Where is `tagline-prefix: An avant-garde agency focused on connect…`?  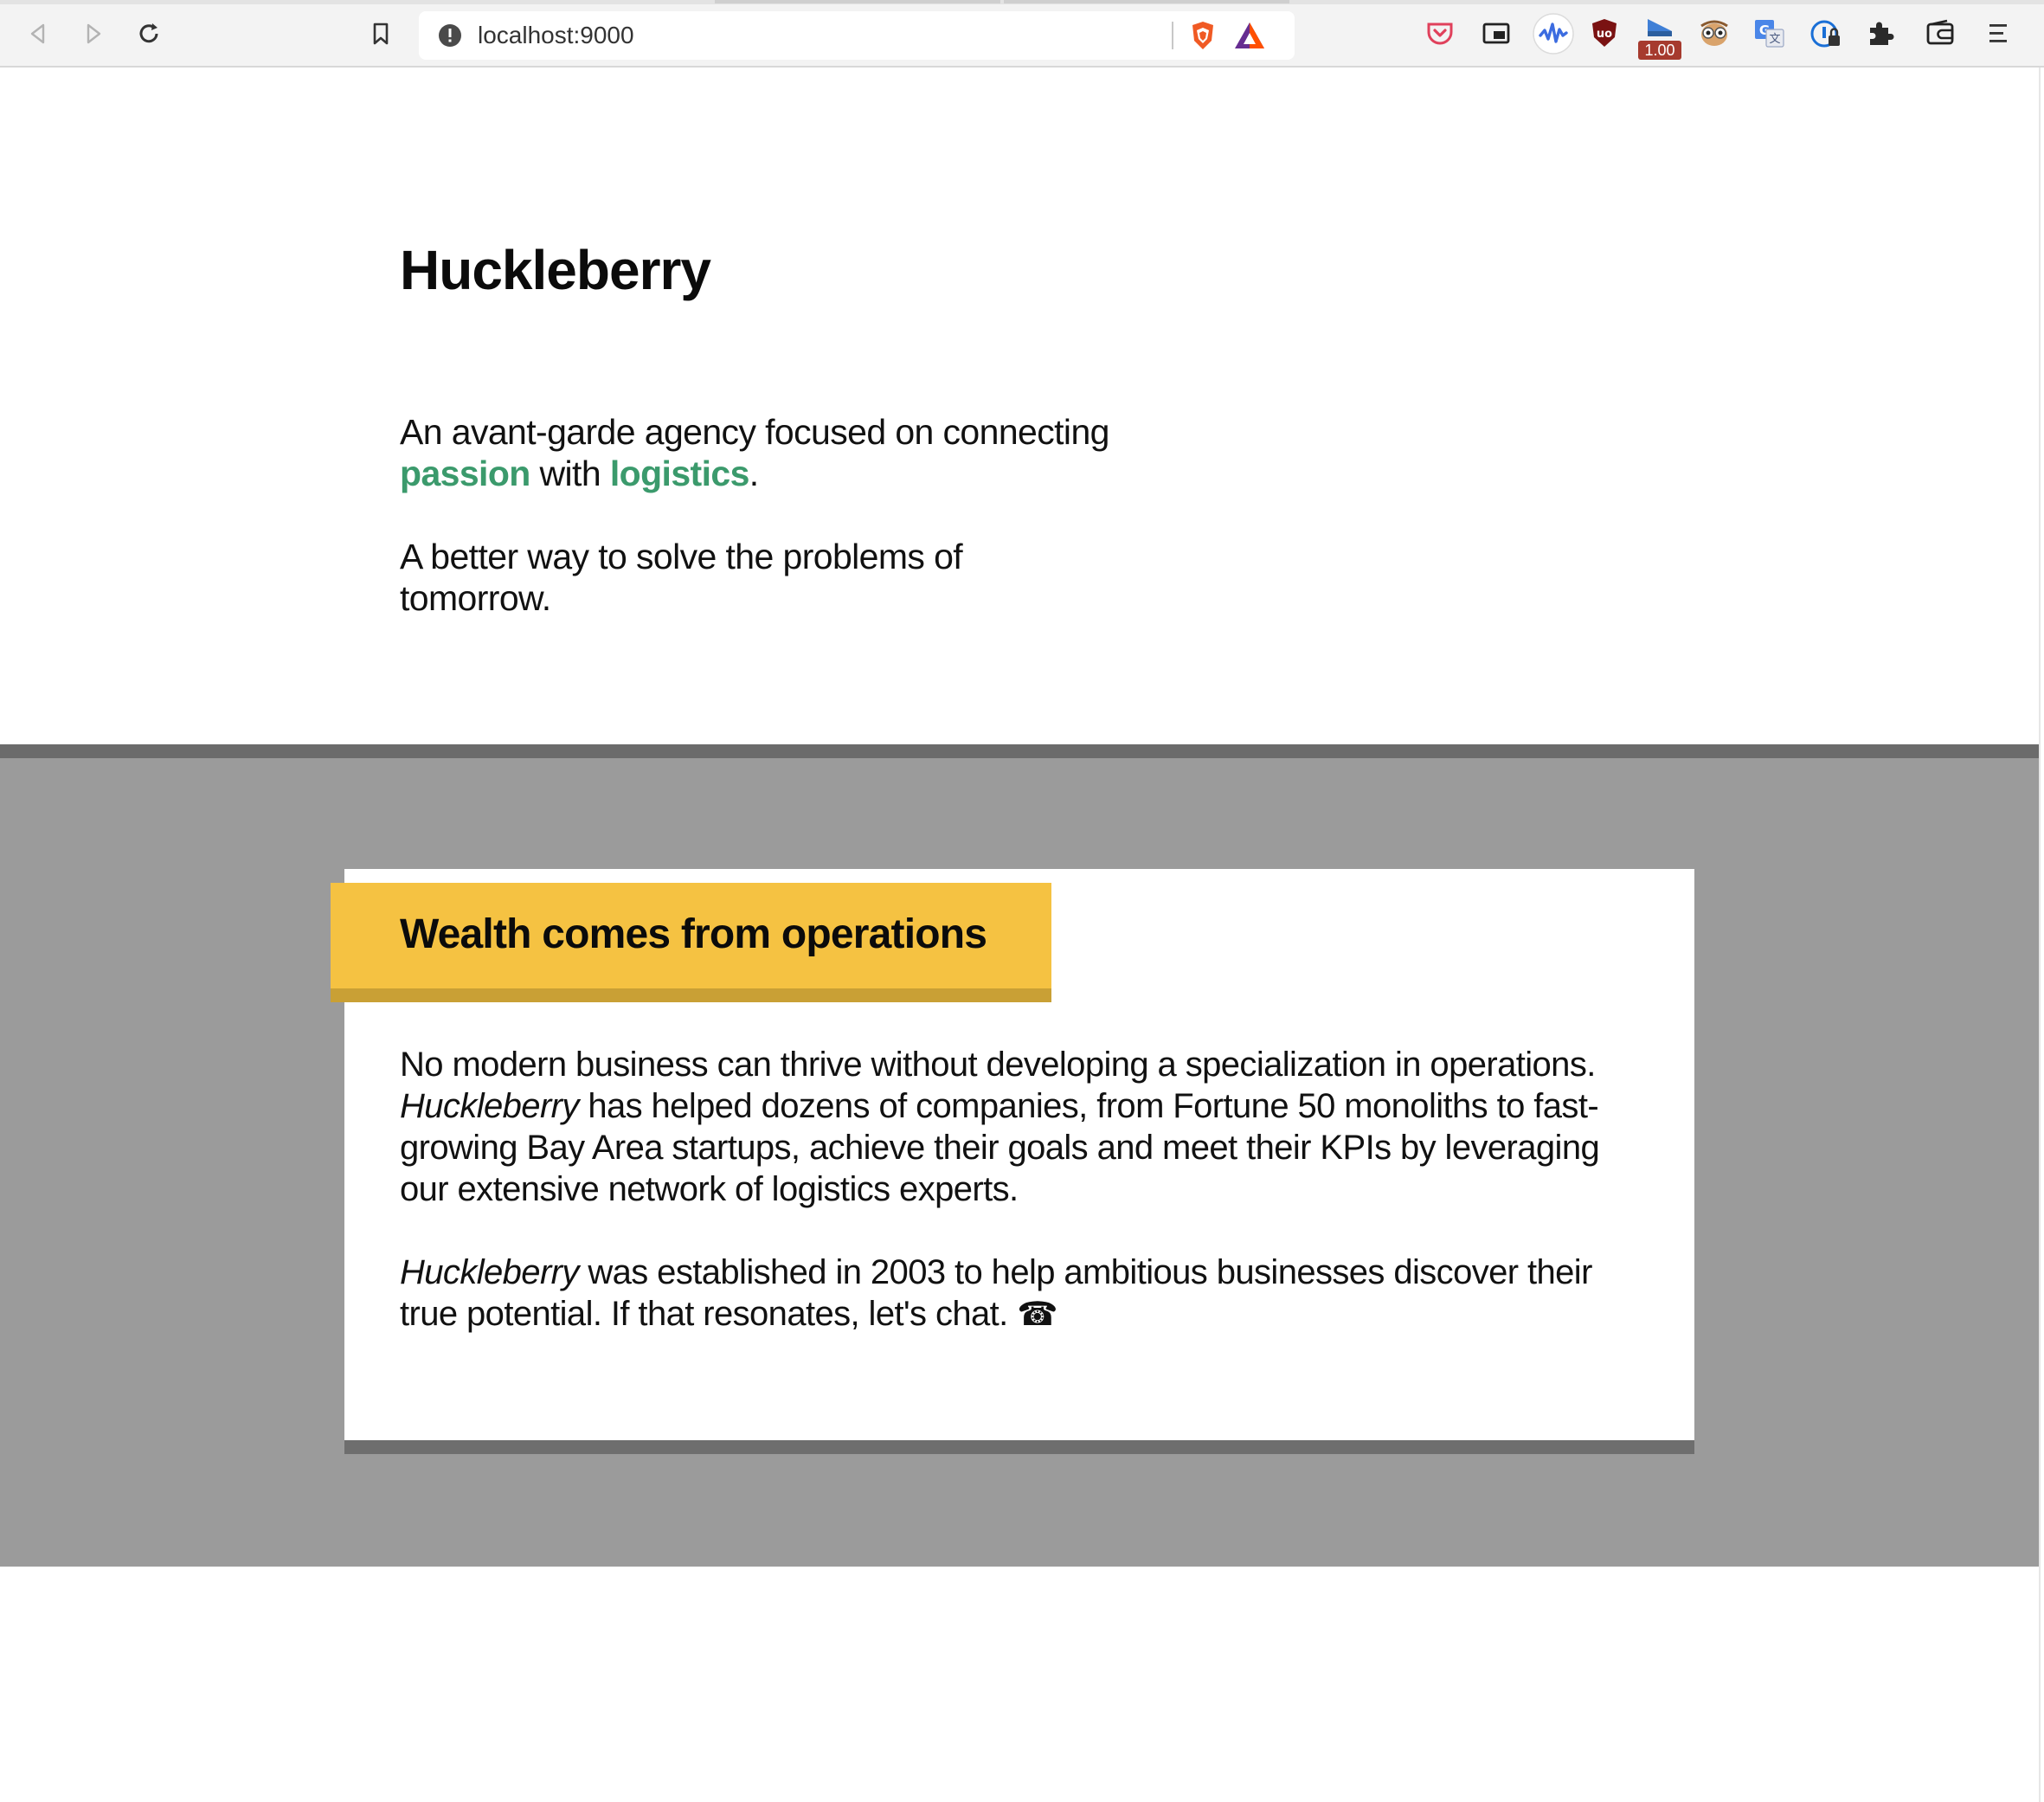
tagline-prefix: An avant-garde agency focused on connect… is located at coordinates (754, 432).